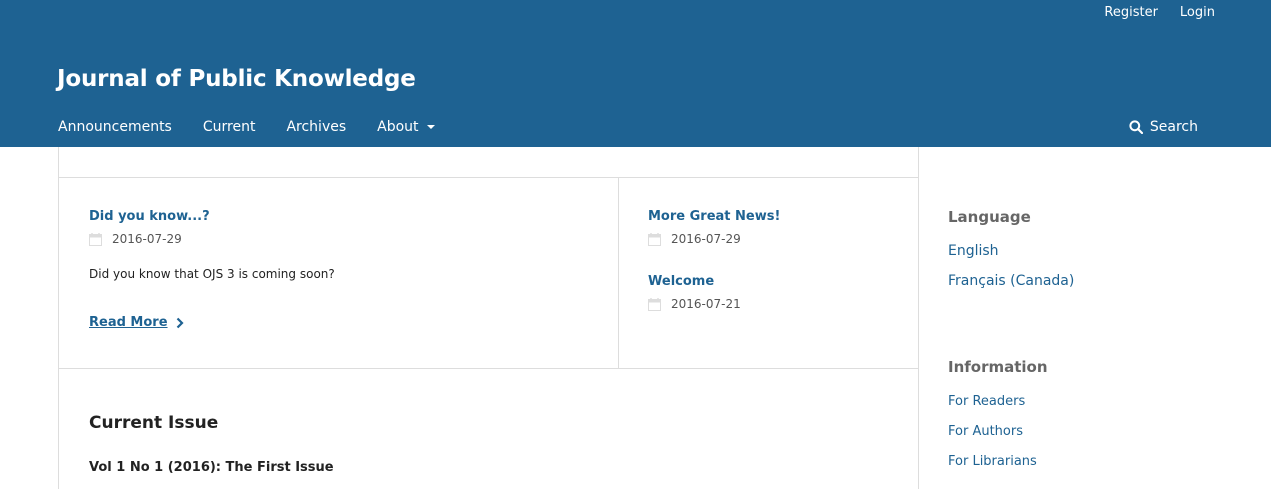 The height and width of the screenshot is (489, 1271). What do you see at coordinates (714, 216) in the screenshot?
I see `announcement-title: More Great News!` at bounding box center [714, 216].